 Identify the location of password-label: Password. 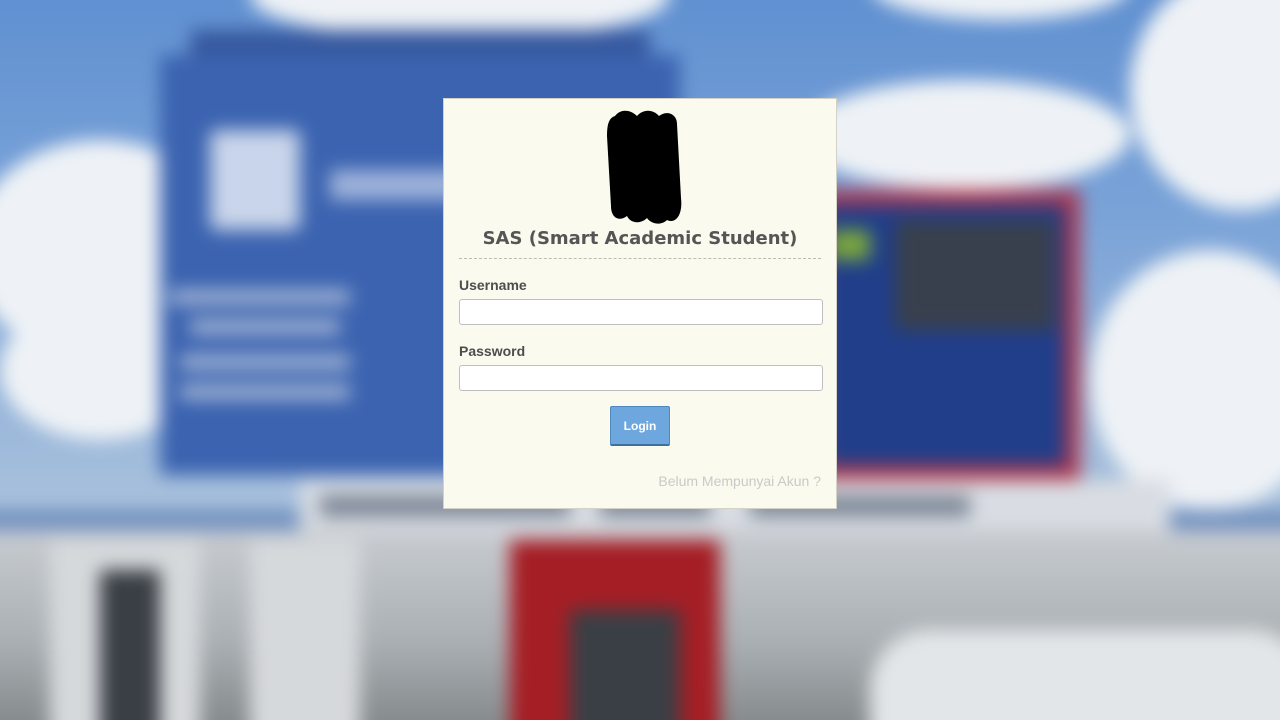
(492, 351).